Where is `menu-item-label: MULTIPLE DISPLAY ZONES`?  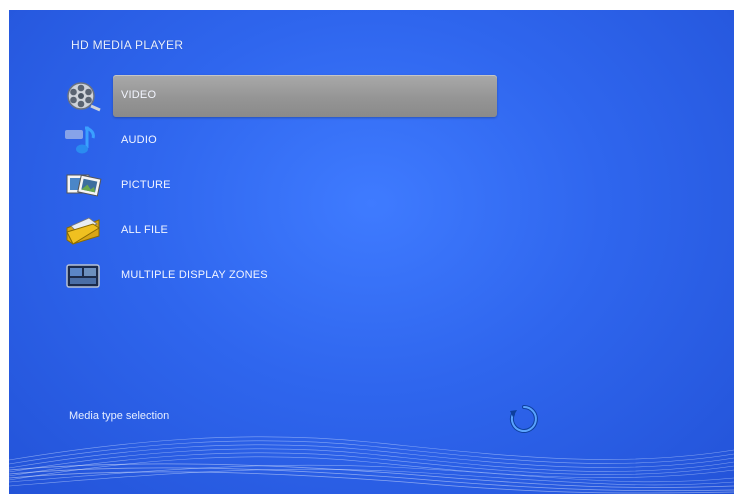 menu-item-label: MULTIPLE DISPLAY ZONES is located at coordinates (194, 275).